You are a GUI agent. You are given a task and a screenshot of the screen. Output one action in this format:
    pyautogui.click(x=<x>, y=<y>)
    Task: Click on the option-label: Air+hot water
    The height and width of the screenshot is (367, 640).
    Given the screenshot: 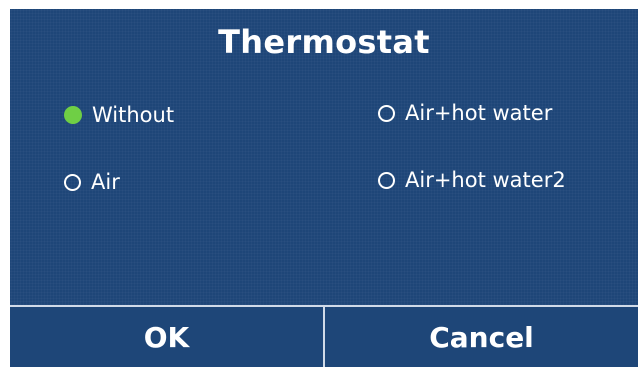 What is the action you would take?
    pyautogui.click(x=479, y=113)
    